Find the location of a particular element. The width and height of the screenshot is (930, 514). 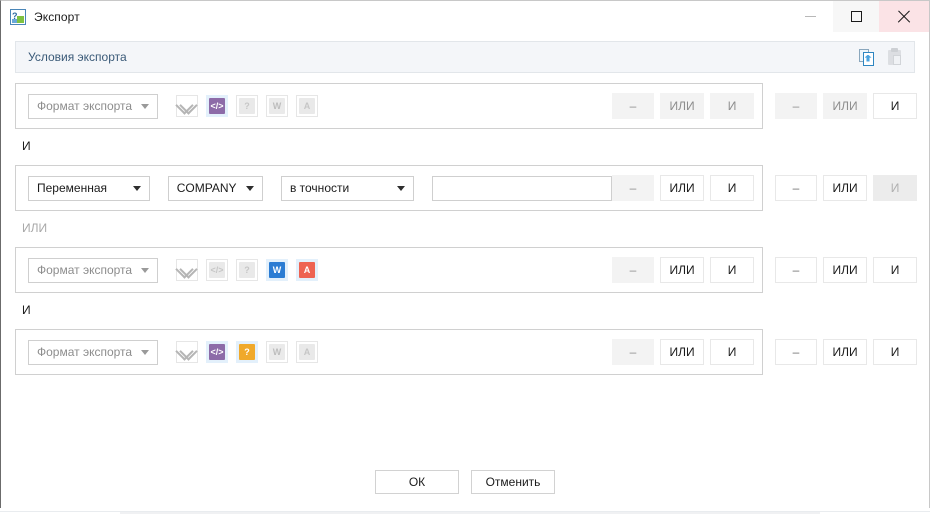

acrobat-format-toggle-1: A is located at coordinates (307, 106).